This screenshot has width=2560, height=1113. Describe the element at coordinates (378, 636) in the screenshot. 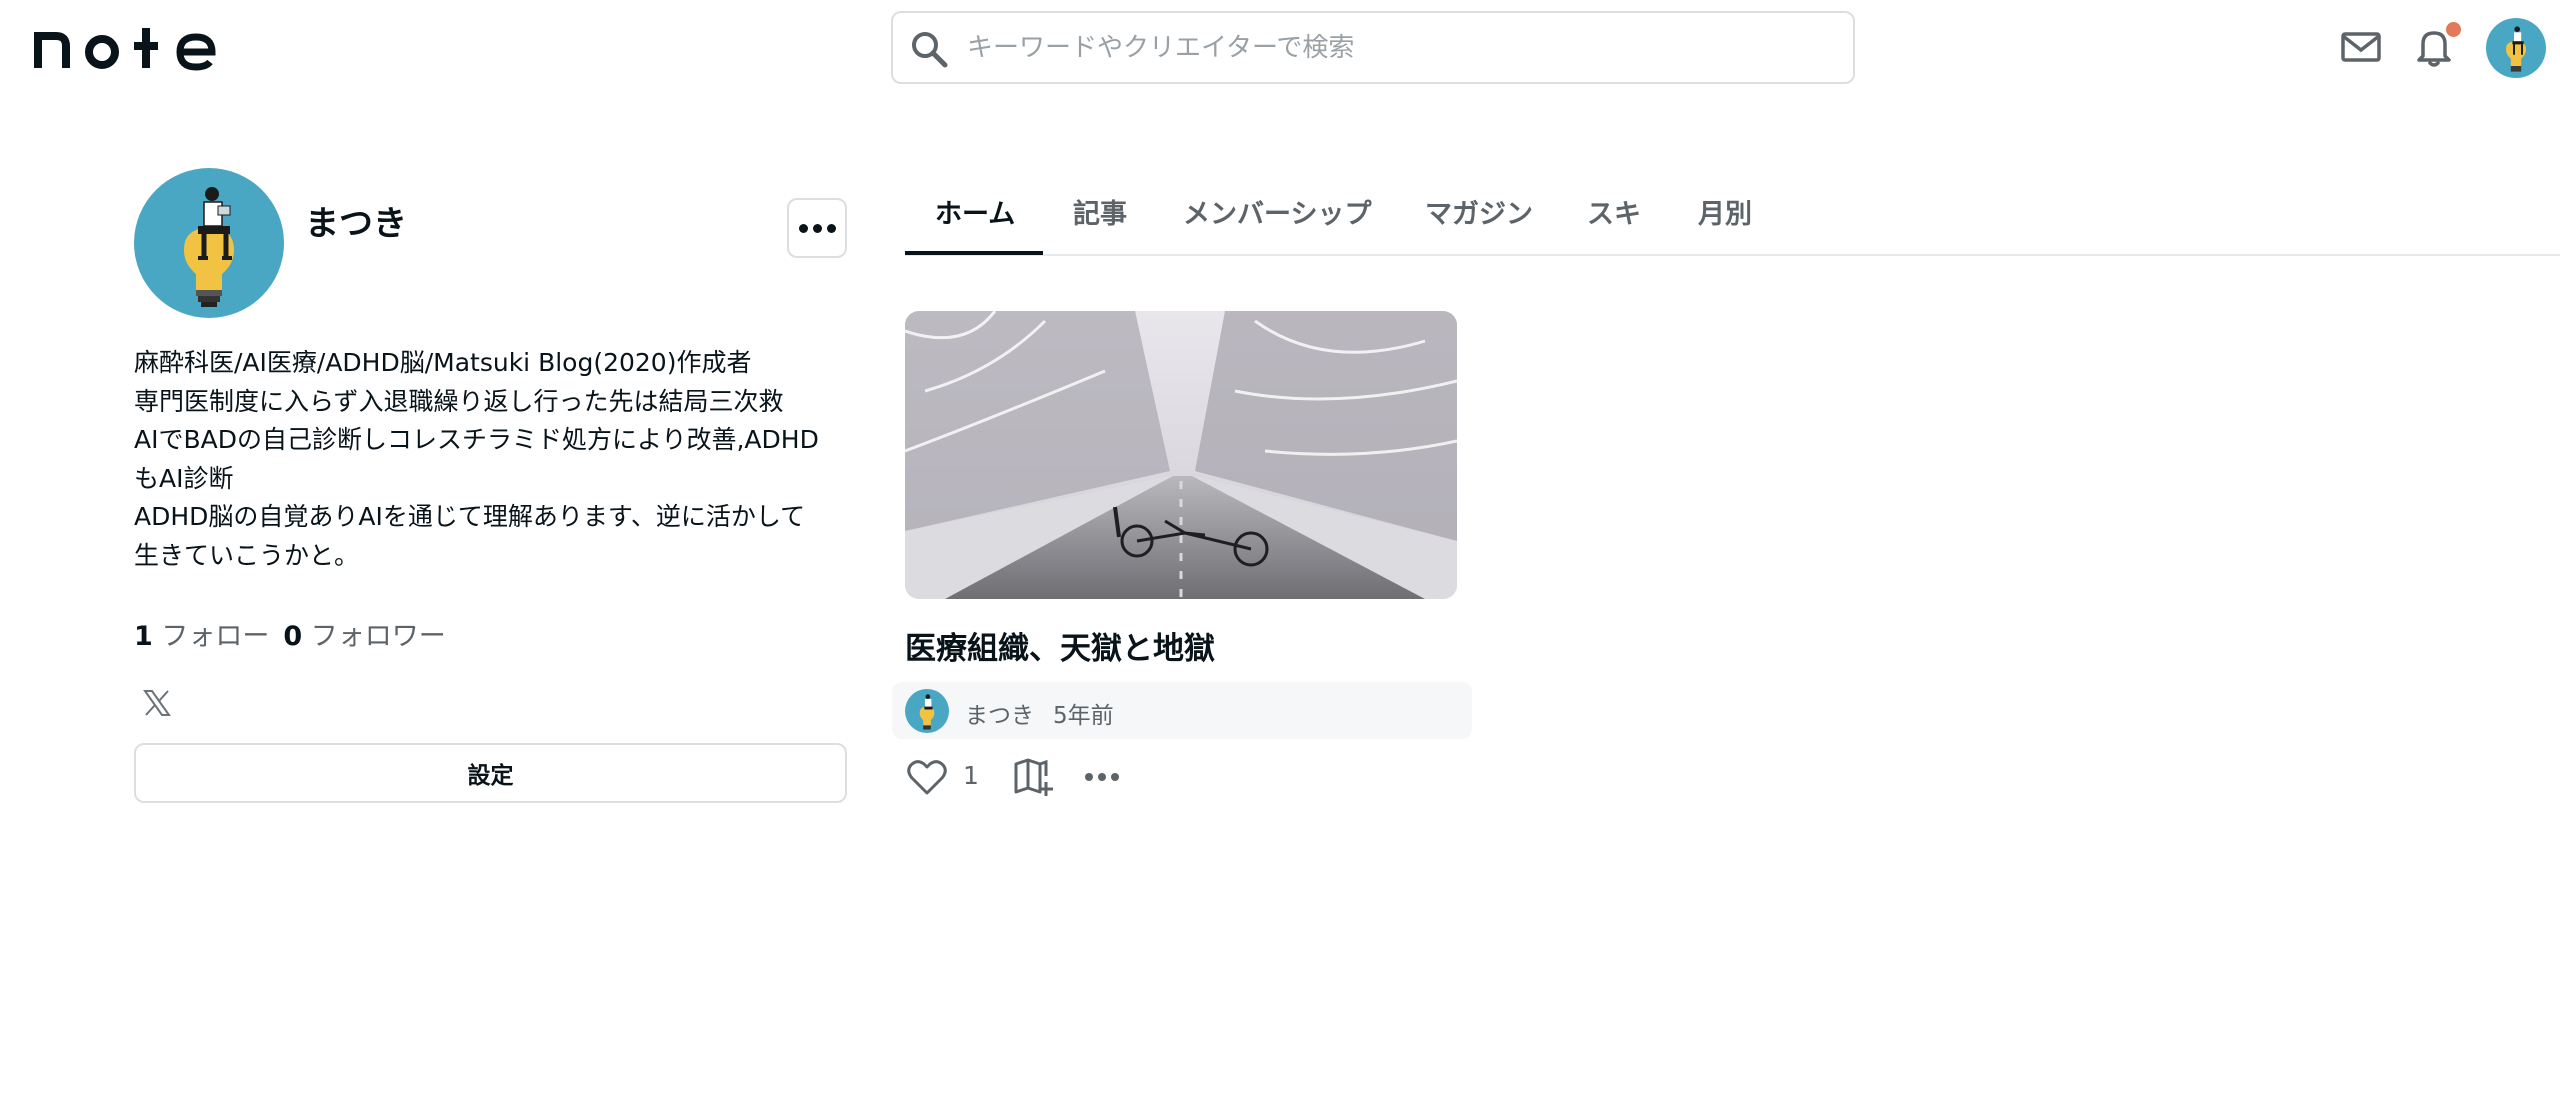

I see `followers-label: フォロワー` at that location.